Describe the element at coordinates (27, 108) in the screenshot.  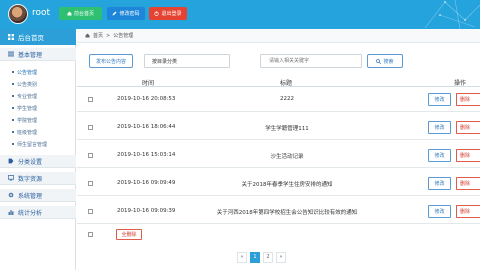
I see `sidebar-item-label: 学生管理` at that location.